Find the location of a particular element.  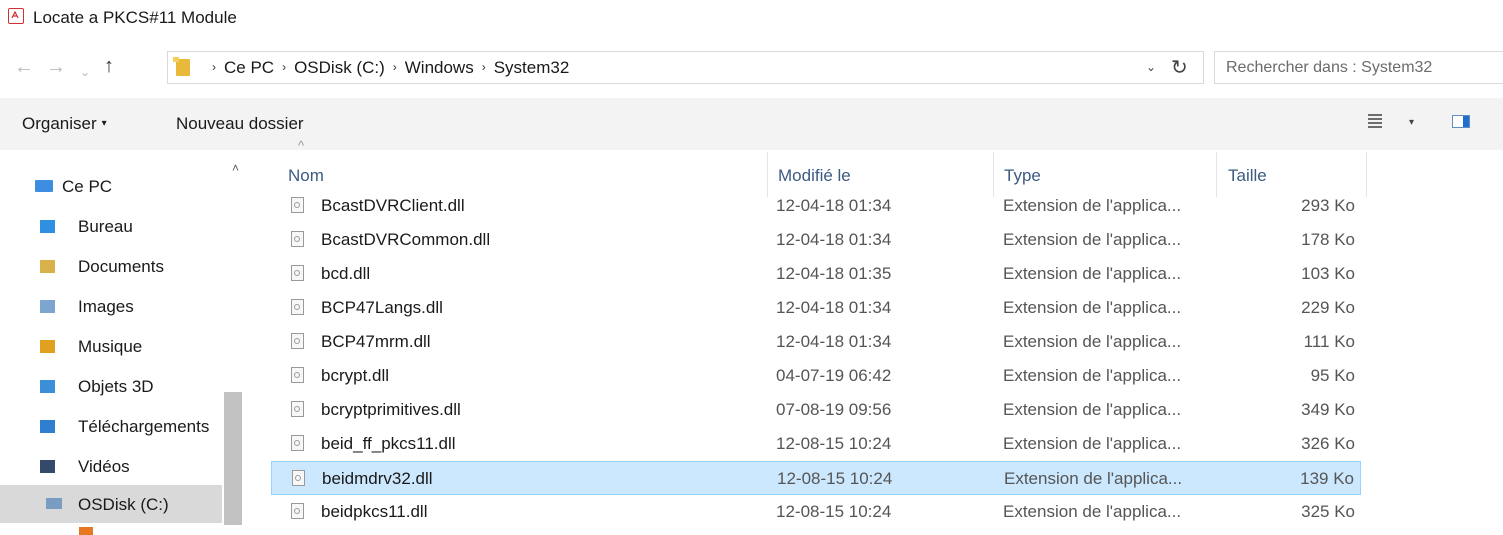

caret-down-icon: ▾ is located at coordinates (104, 123).